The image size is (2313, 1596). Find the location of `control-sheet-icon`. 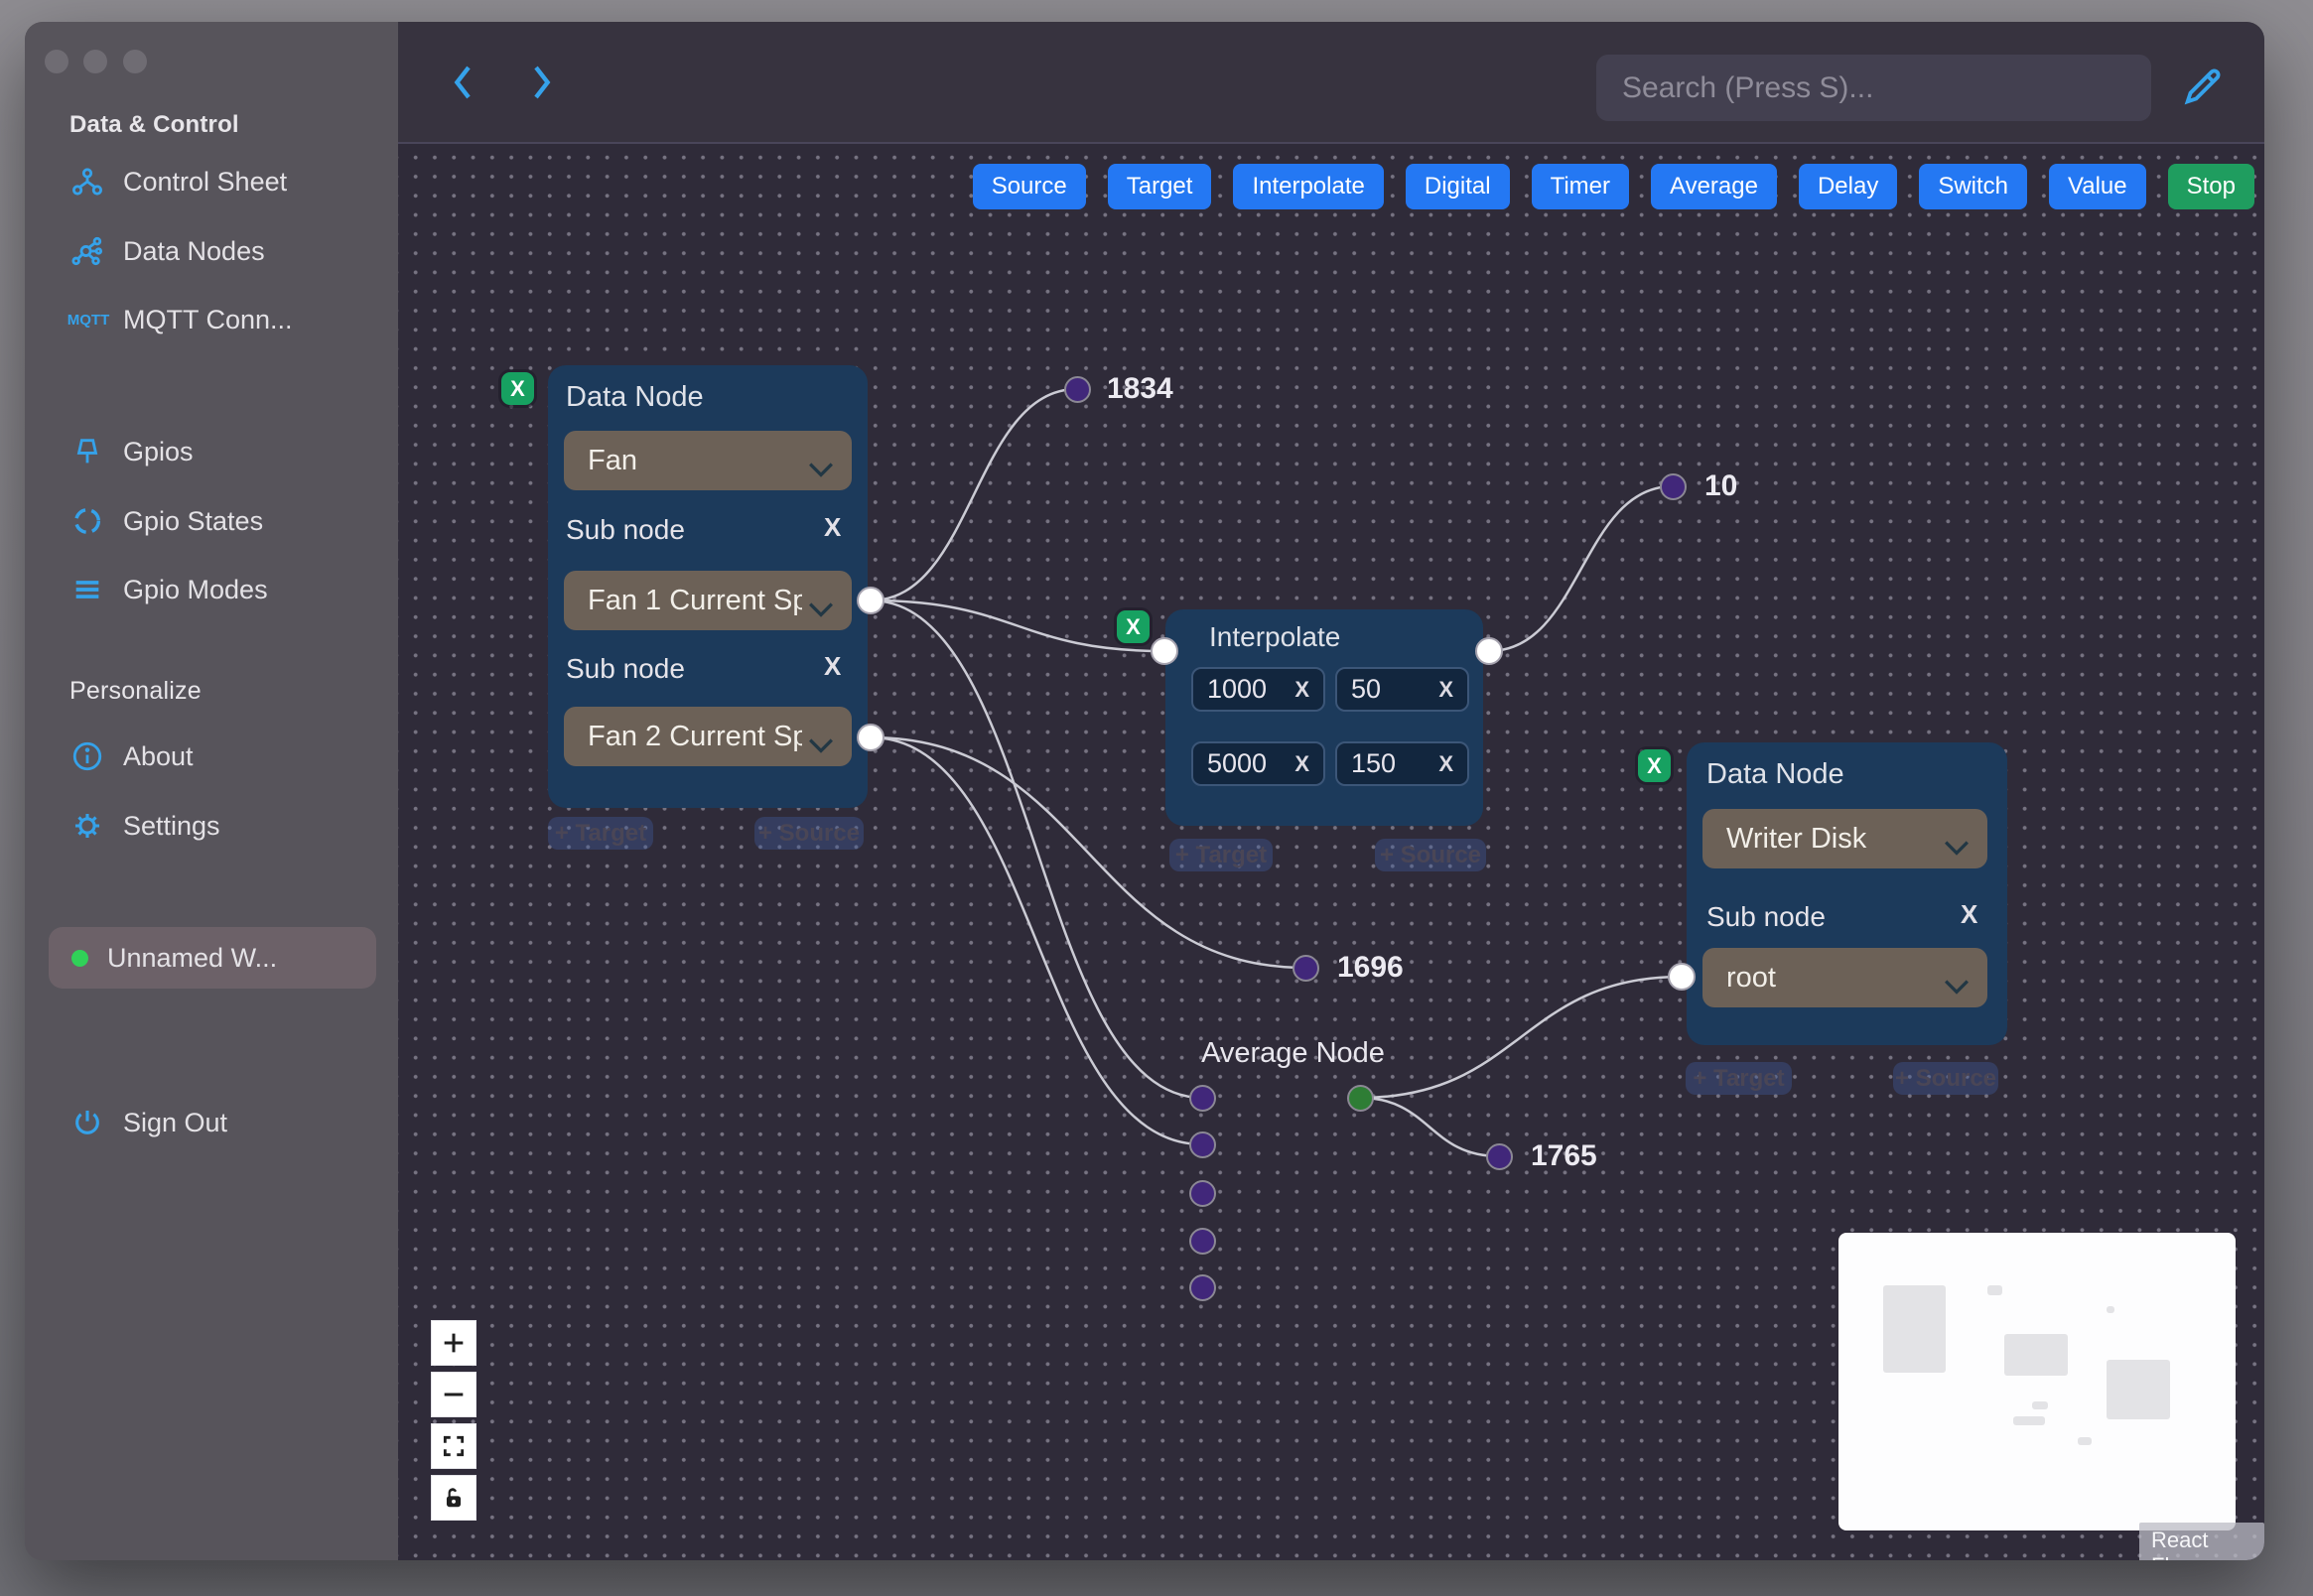

control-sheet-icon is located at coordinates (87, 182).